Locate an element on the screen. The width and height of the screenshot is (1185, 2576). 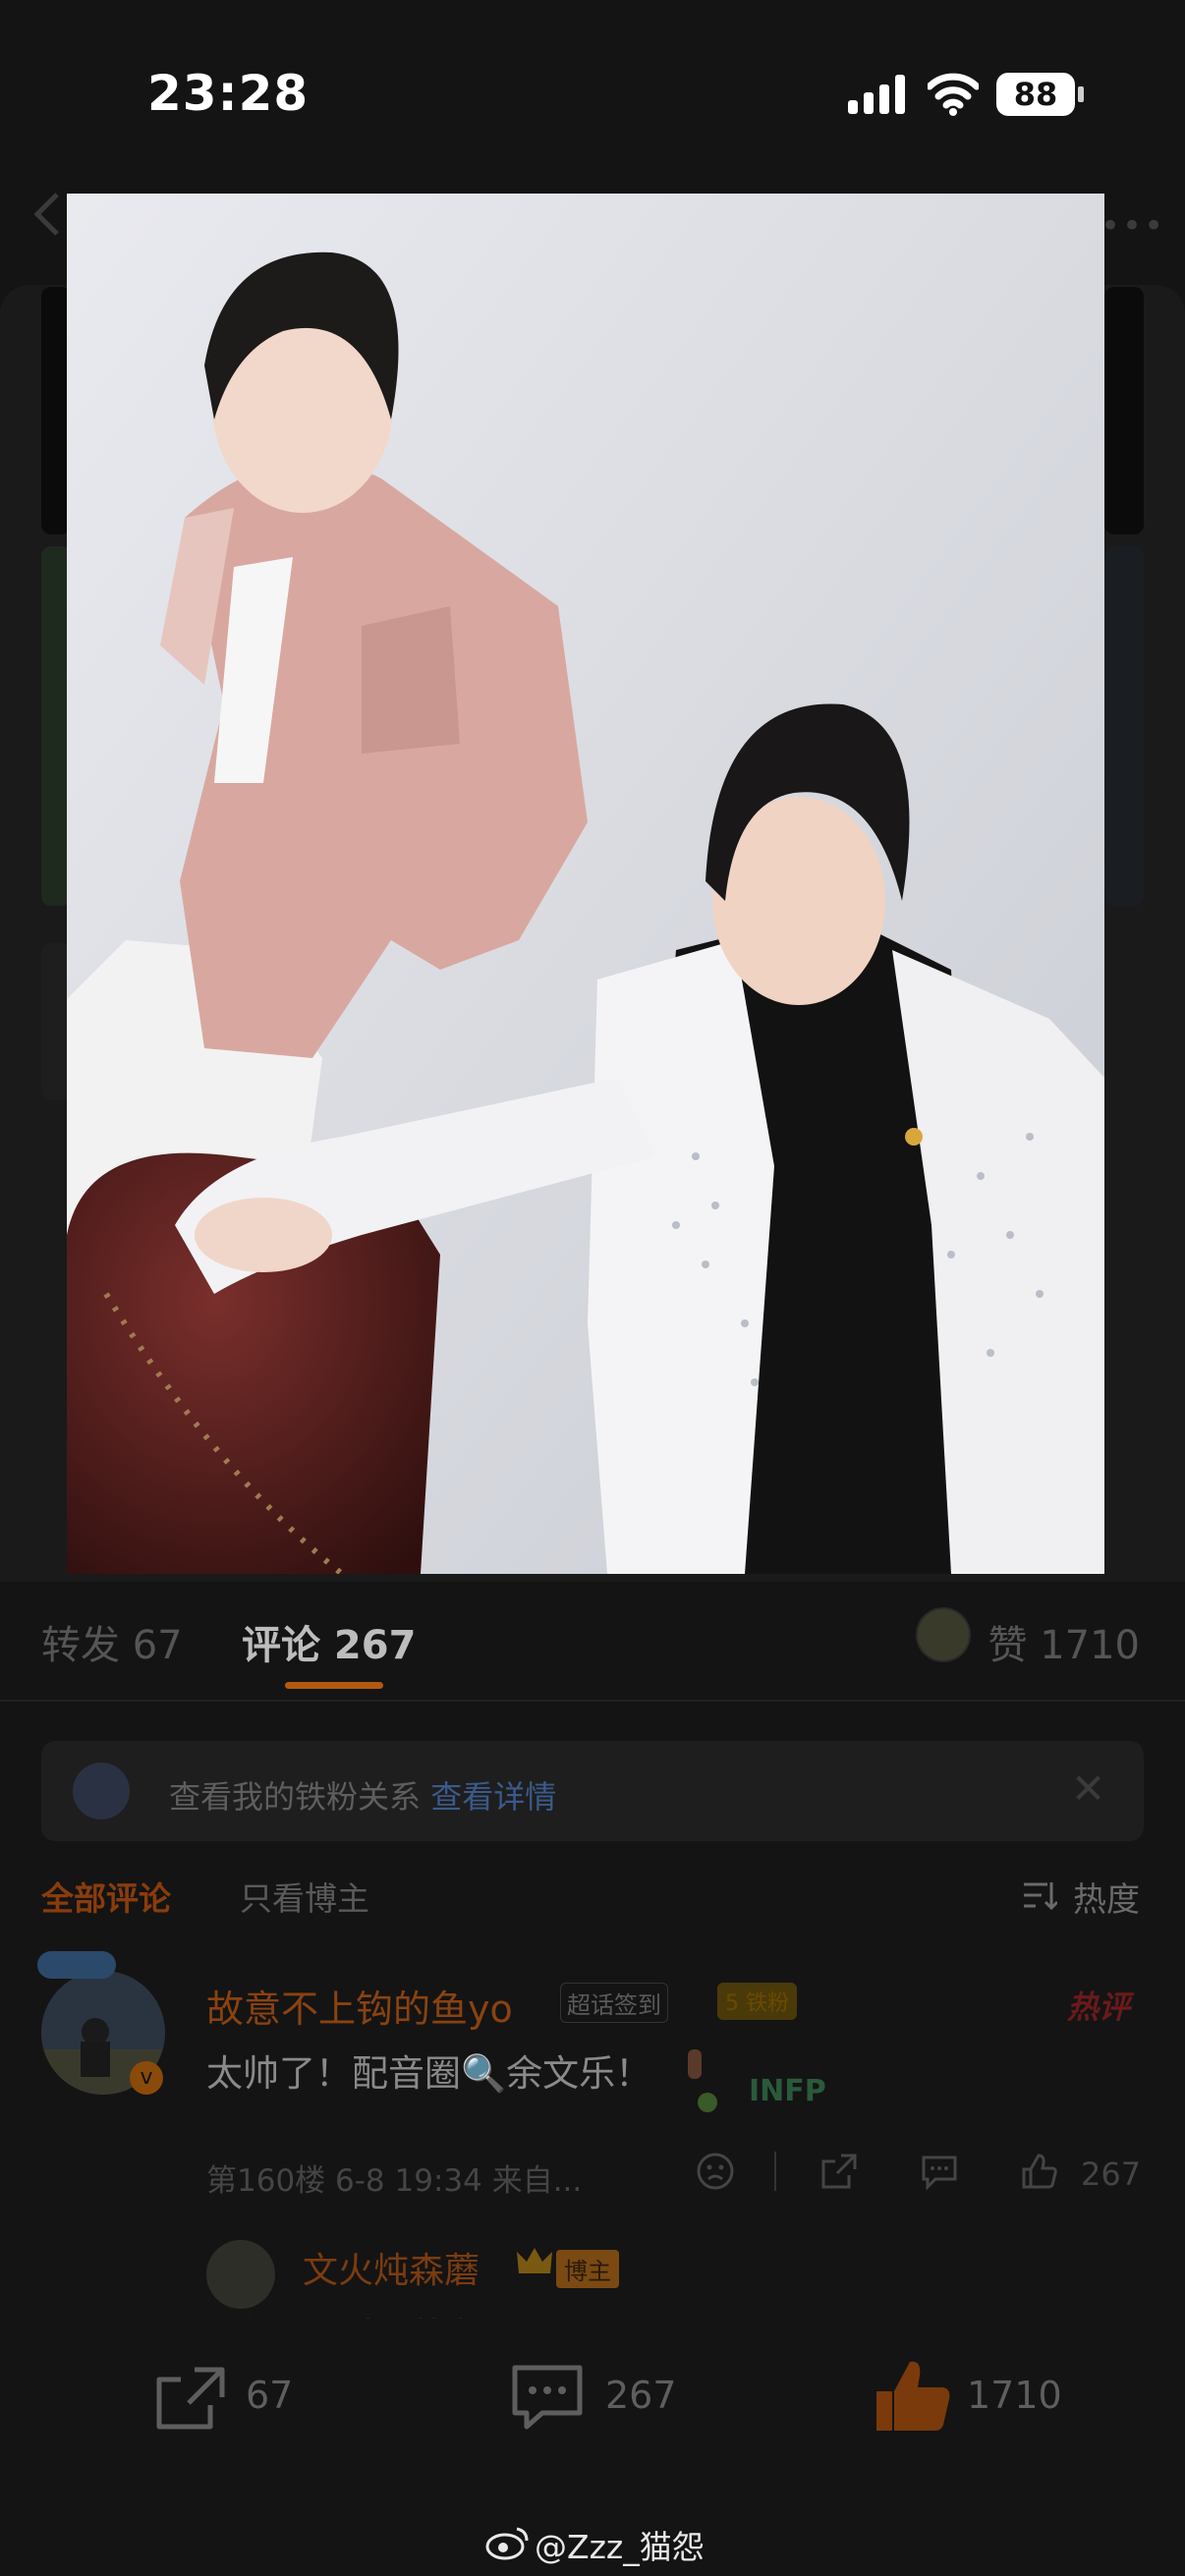
repost-icon is located at coordinates (191, 2398).